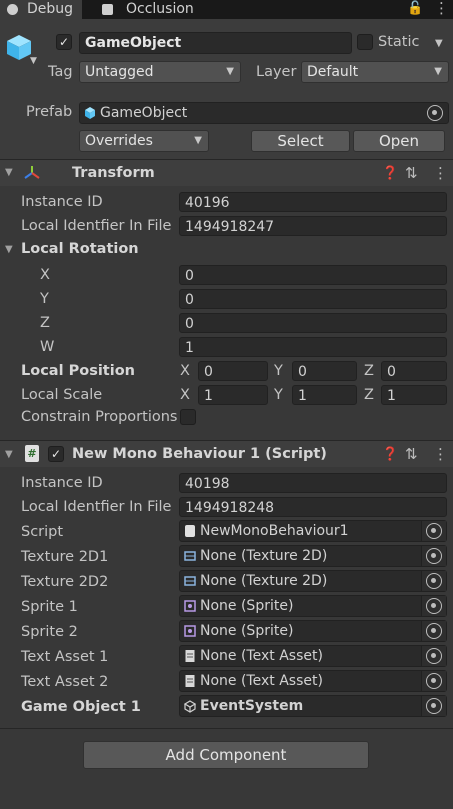  I want to click on tab-debug: Debug, so click(41, 9).